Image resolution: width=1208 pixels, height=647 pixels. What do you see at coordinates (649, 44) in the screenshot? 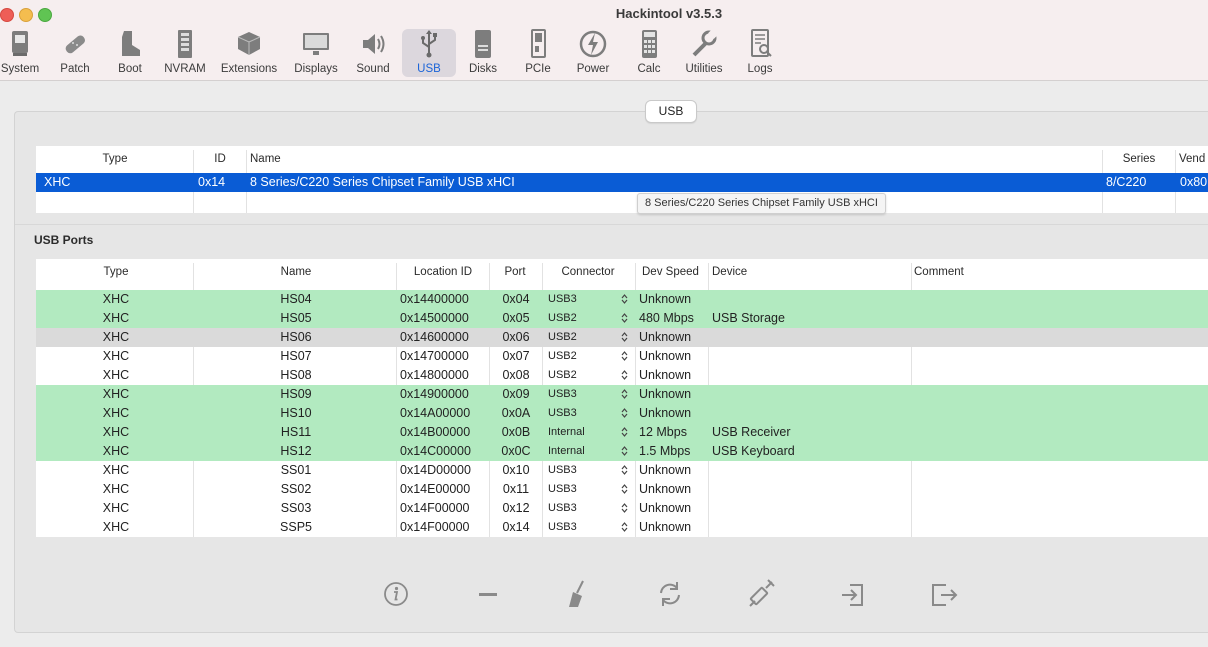
I see `calc-icon` at bounding box center [649, 44].